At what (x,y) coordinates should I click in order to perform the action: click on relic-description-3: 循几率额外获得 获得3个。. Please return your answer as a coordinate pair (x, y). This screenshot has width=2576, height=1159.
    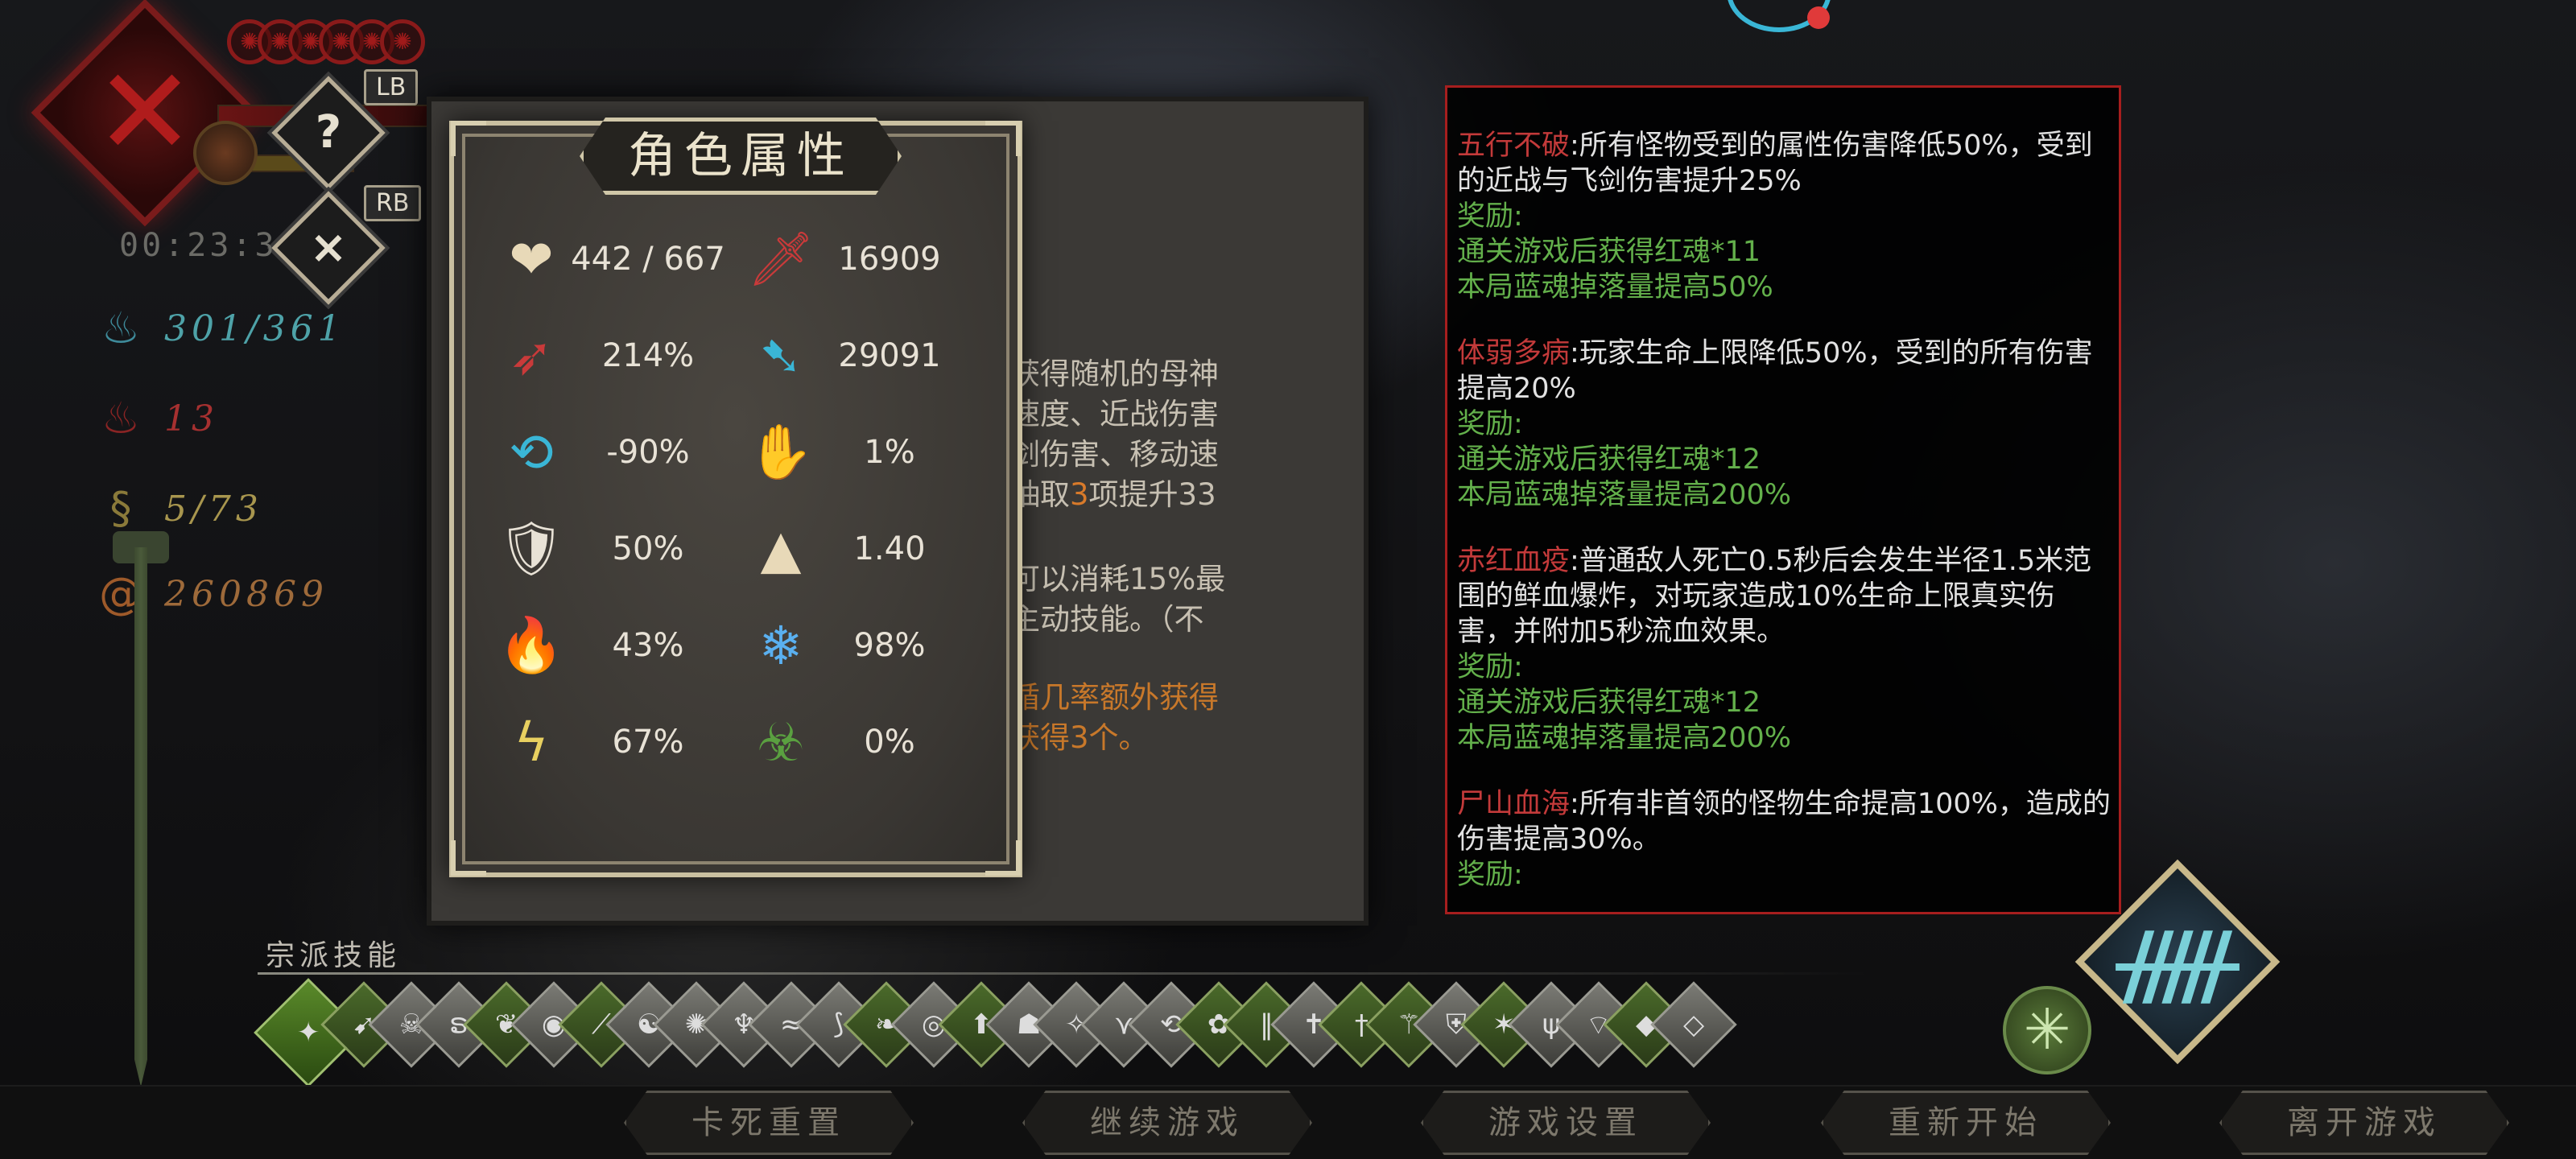
    Looking at the image, I should click on (1139, 718).